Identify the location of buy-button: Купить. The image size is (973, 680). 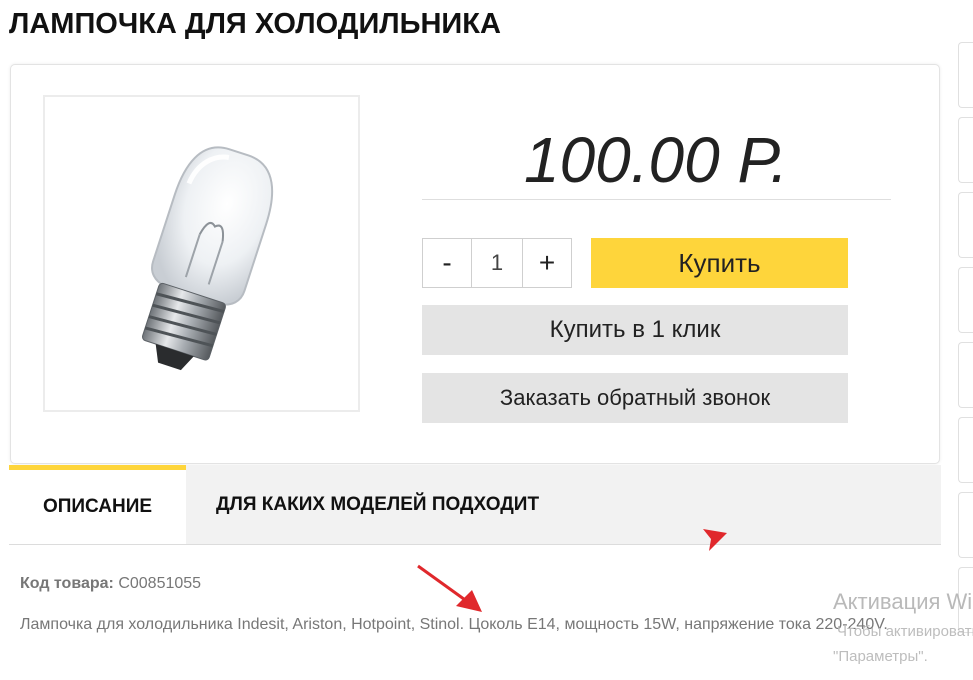
(719, 263).